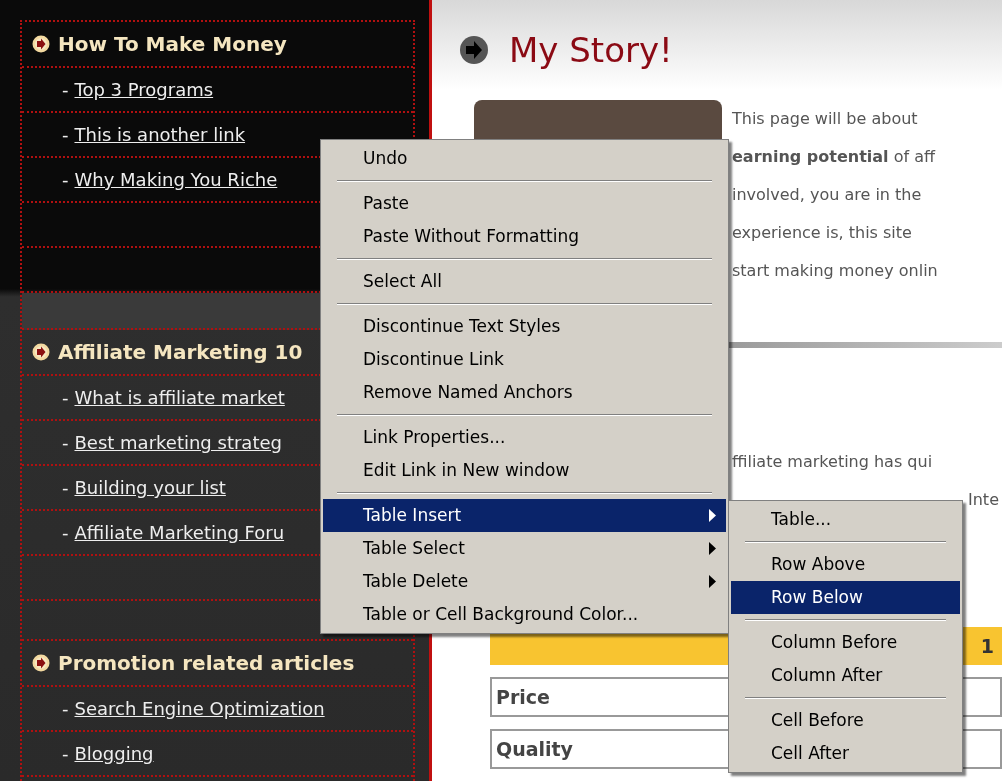  Describe the element at coordinates (524, 236) in the screenshot. I see `menu-item: Paste Without Formatting` at that location.